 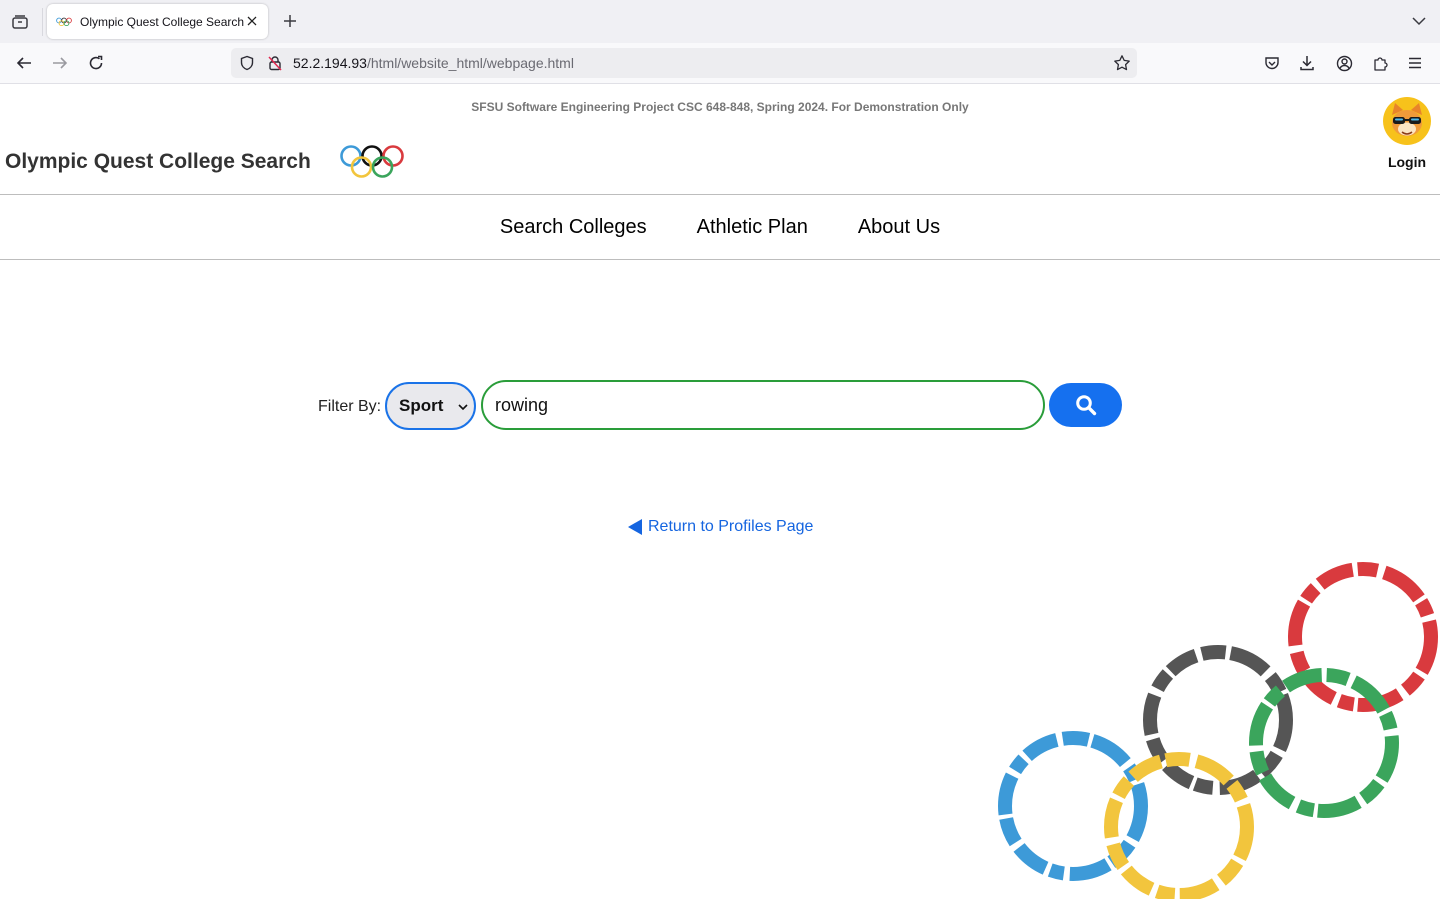 What do you see at coordinates (290, 21) in the screenshot?
I see `plus-icon` at bounding box center [290, 21].